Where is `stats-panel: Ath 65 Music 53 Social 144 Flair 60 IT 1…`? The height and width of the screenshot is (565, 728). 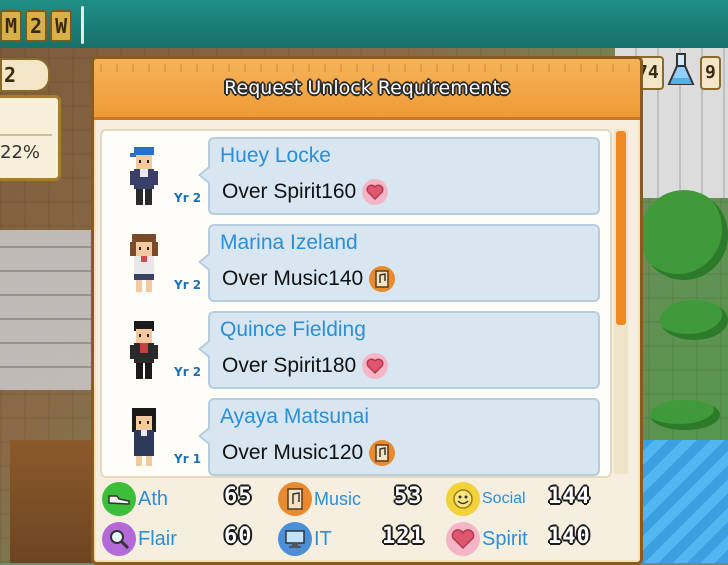
stats-panel: Ath 65 Music 53 Social 144 Flair 60 IT 1… is located at coordinates (367, 519).